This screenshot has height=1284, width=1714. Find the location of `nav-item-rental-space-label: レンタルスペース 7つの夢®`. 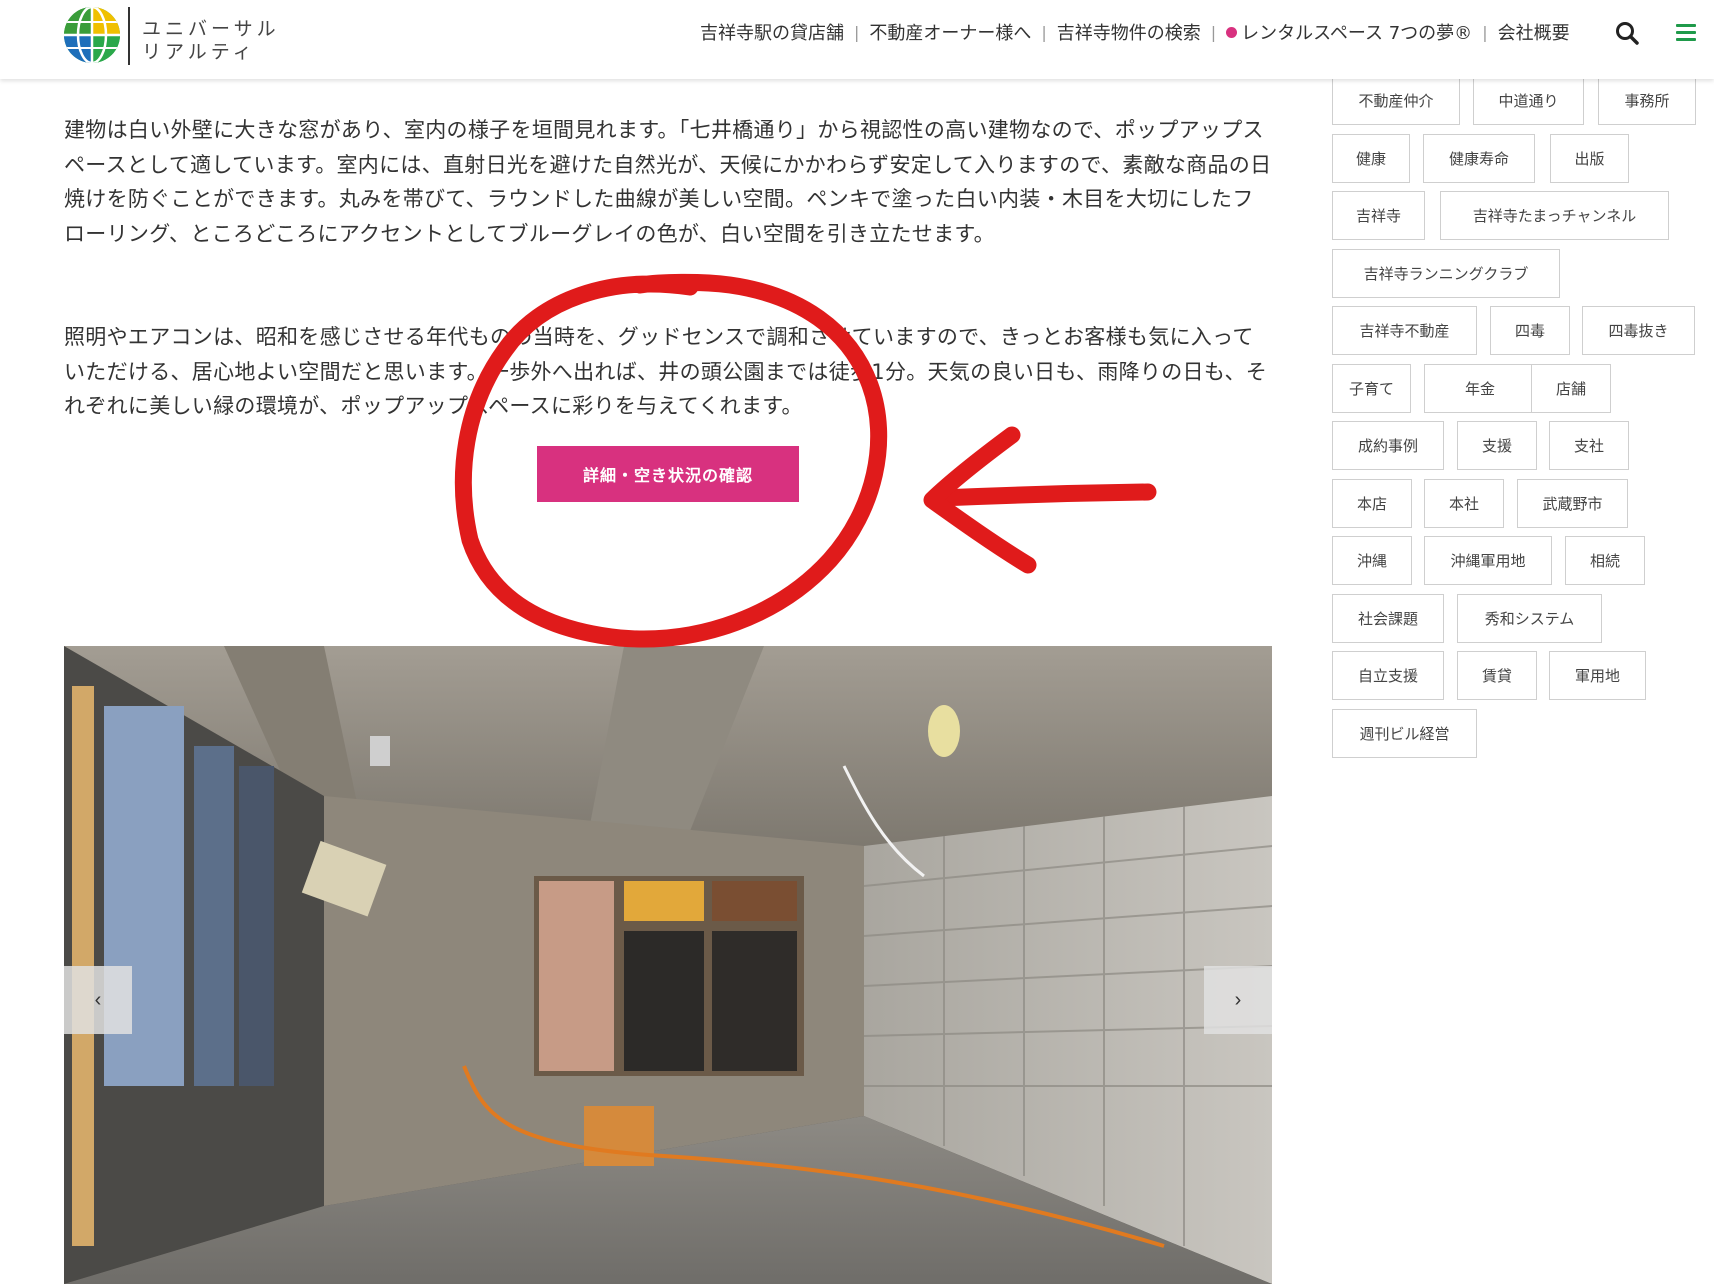

nav-item-rental-space-label: レンタルスペース 7つの夢® is located at coordinates (1357, 33).